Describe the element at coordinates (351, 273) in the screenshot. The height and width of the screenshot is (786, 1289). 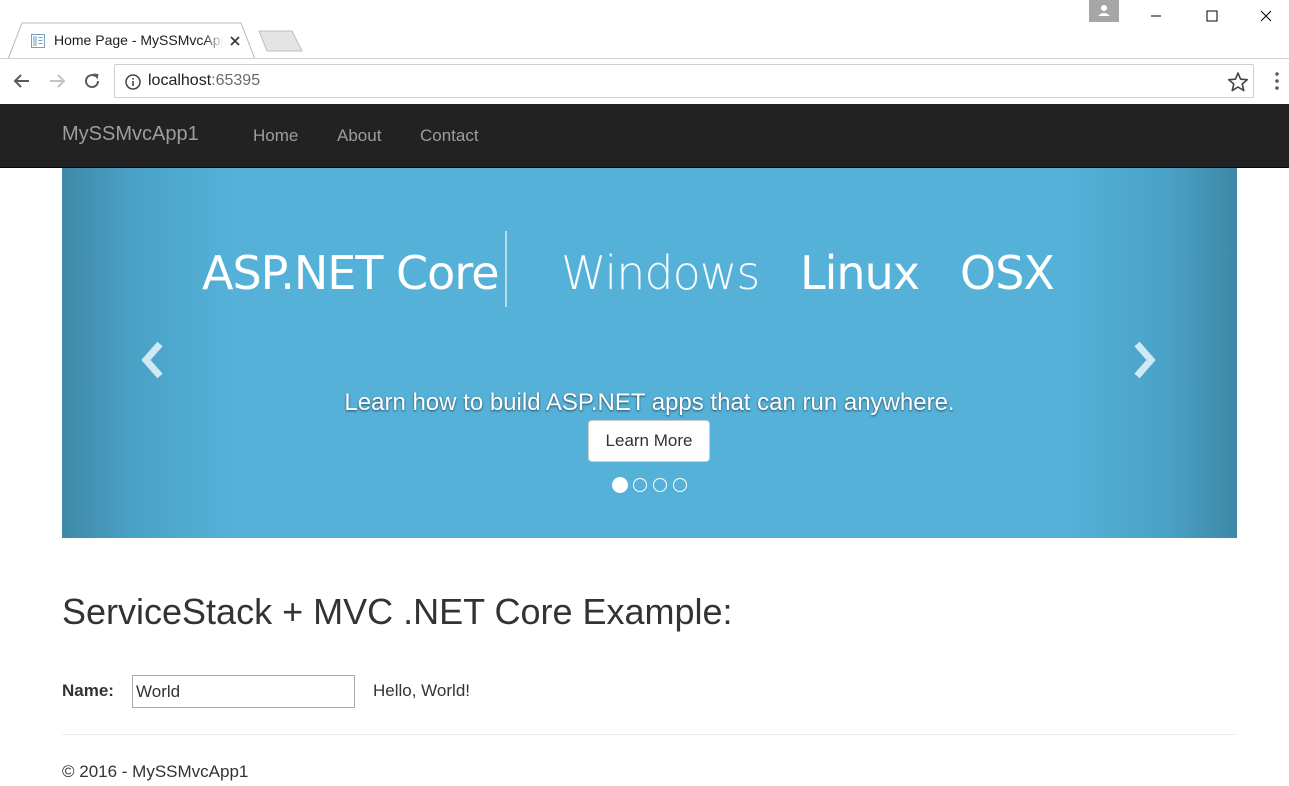
I see `slide-word-aspnet-core: ASP.NET Core` at that location.